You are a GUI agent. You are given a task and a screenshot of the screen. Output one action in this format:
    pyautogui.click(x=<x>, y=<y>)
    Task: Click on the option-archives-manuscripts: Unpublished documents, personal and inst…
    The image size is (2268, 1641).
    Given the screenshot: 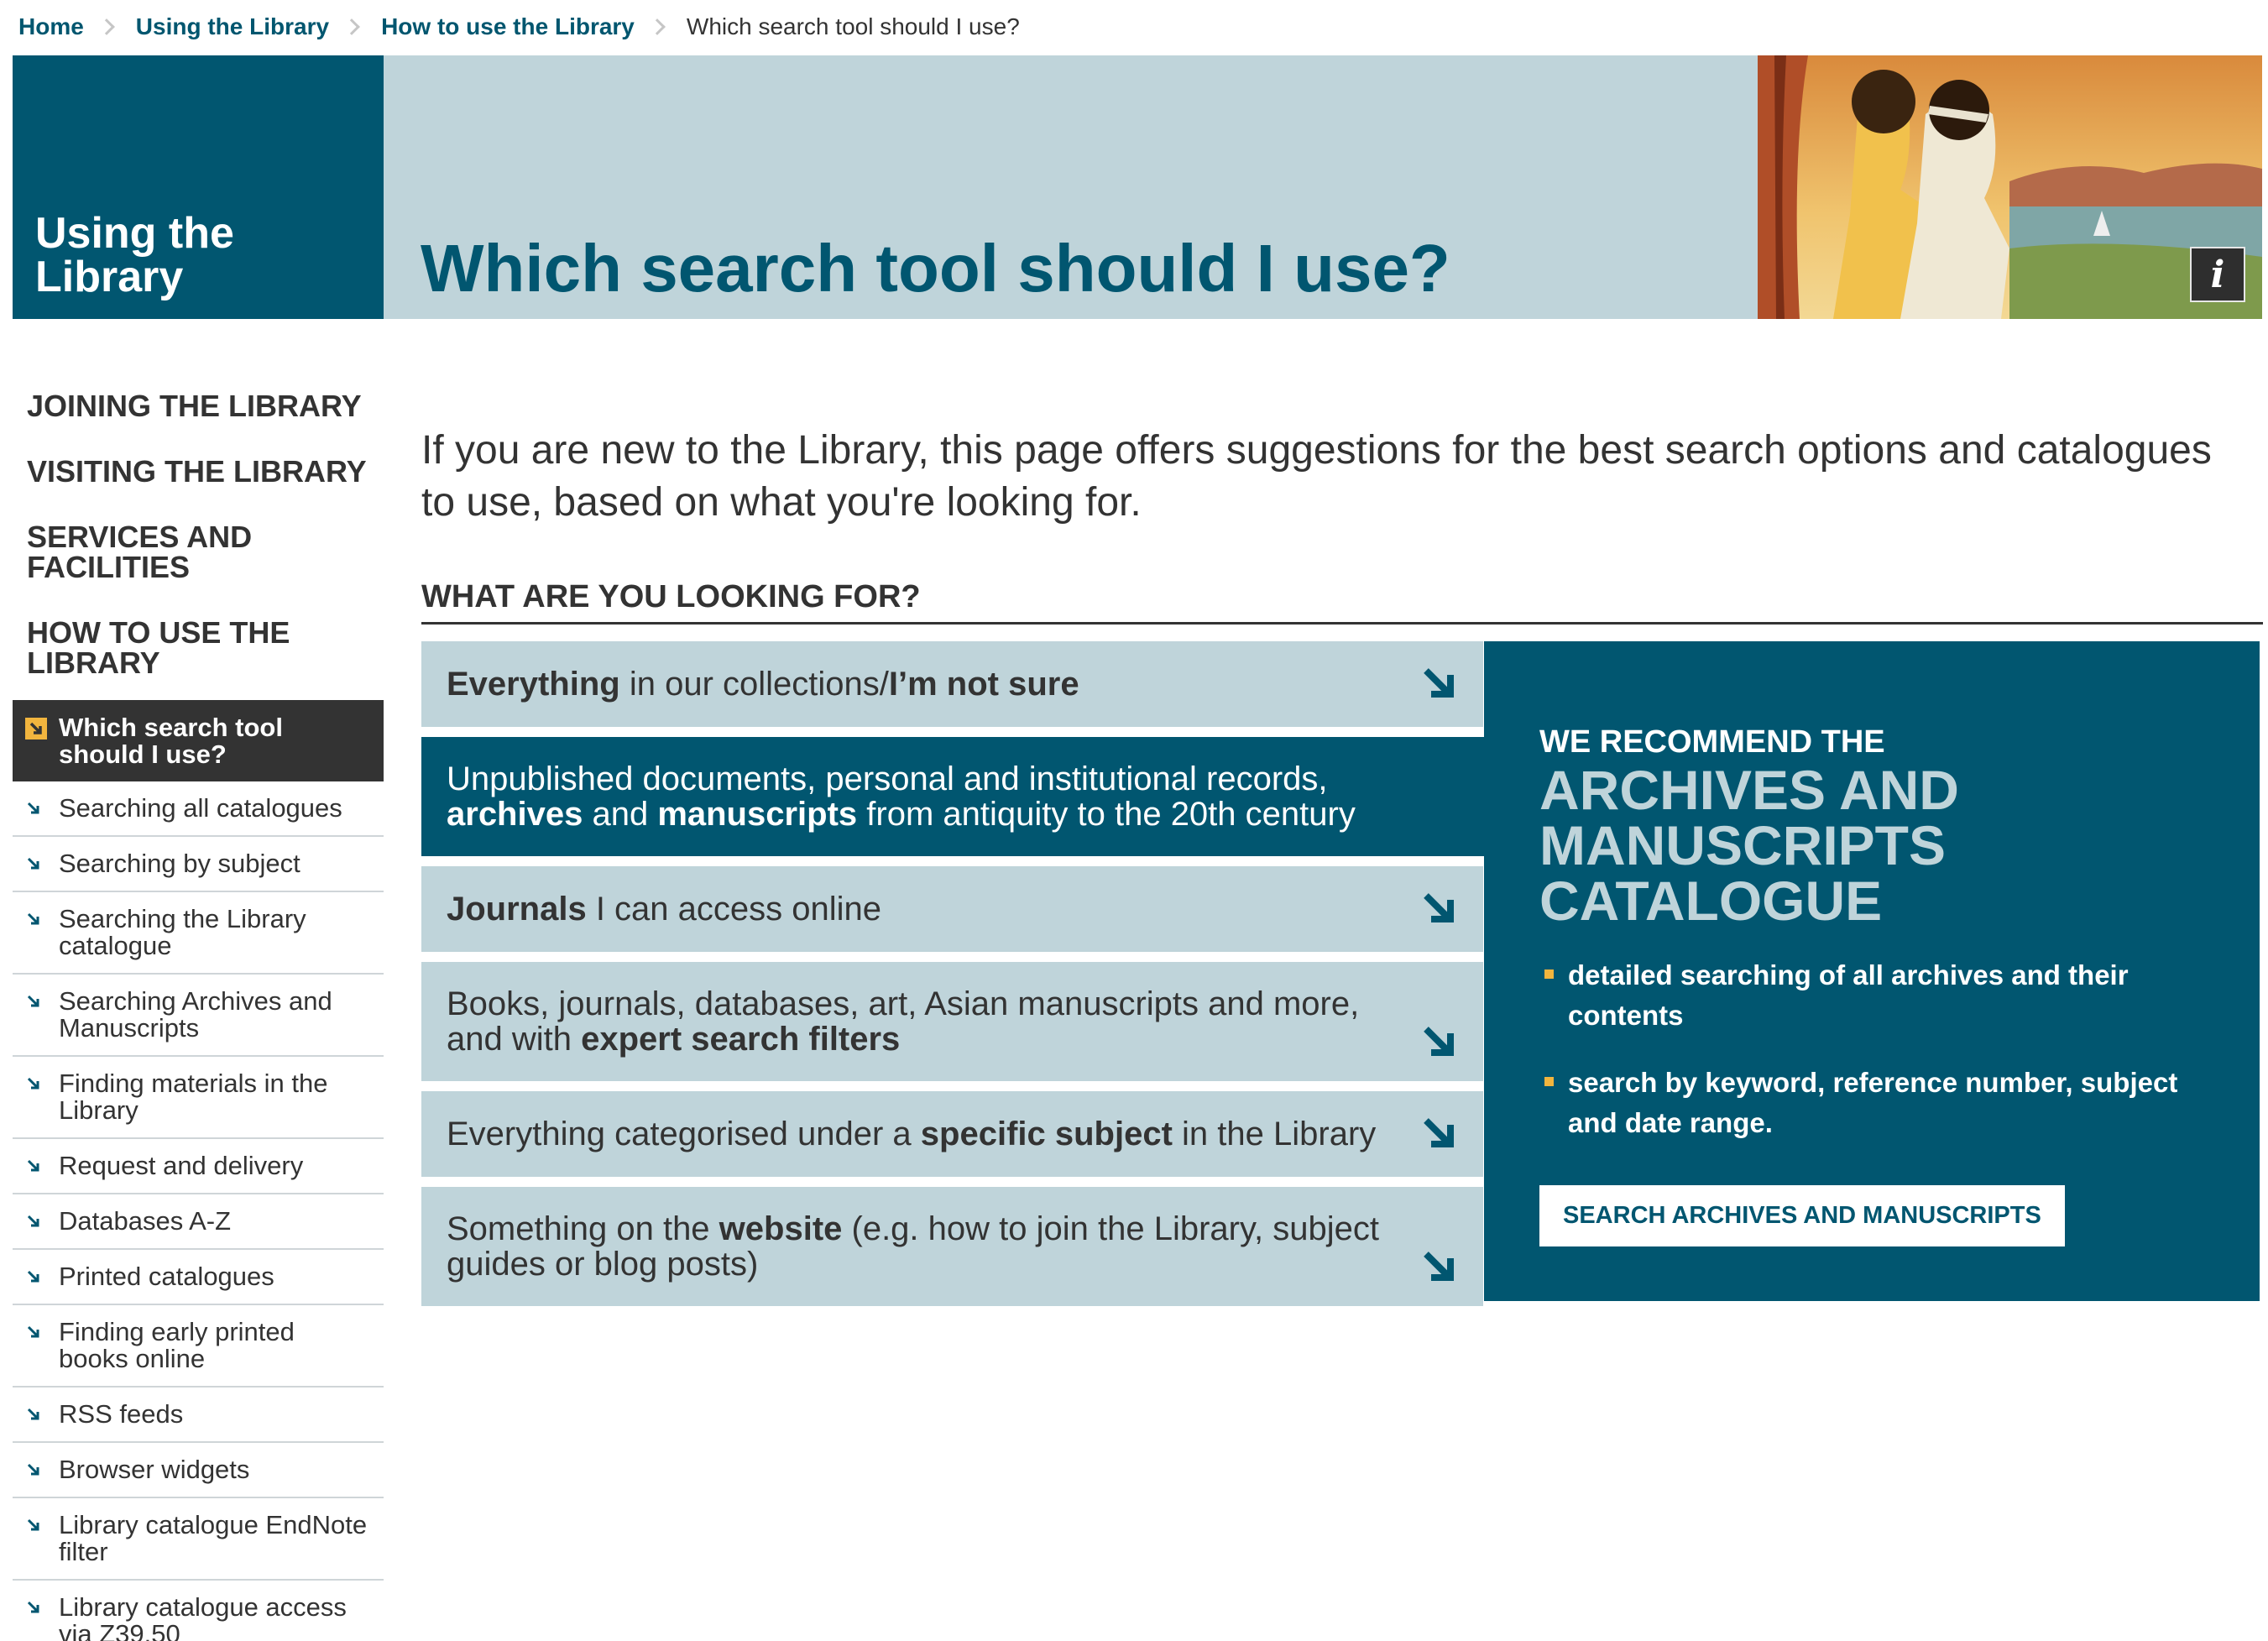 What is the action you would take?
    pyautogui.click(x=958, y=796)
    